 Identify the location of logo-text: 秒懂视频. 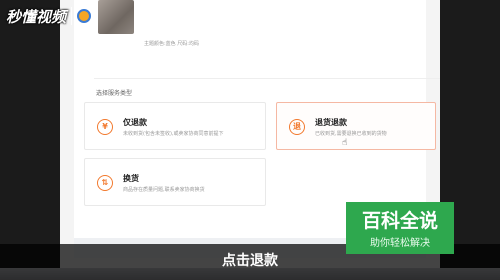
(36, 16).